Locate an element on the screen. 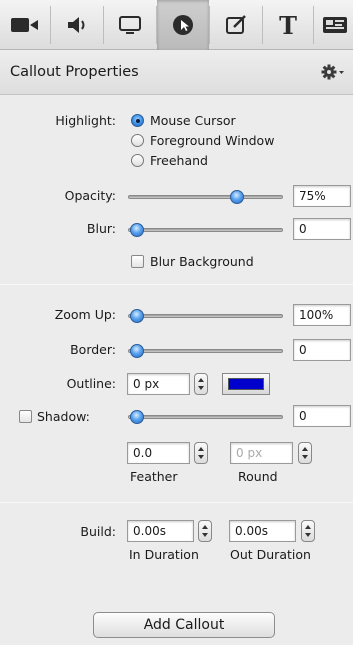 The width and height of the screenshot is (353, 645). build-in-duration-stepper is located at coordinates (205, 531).